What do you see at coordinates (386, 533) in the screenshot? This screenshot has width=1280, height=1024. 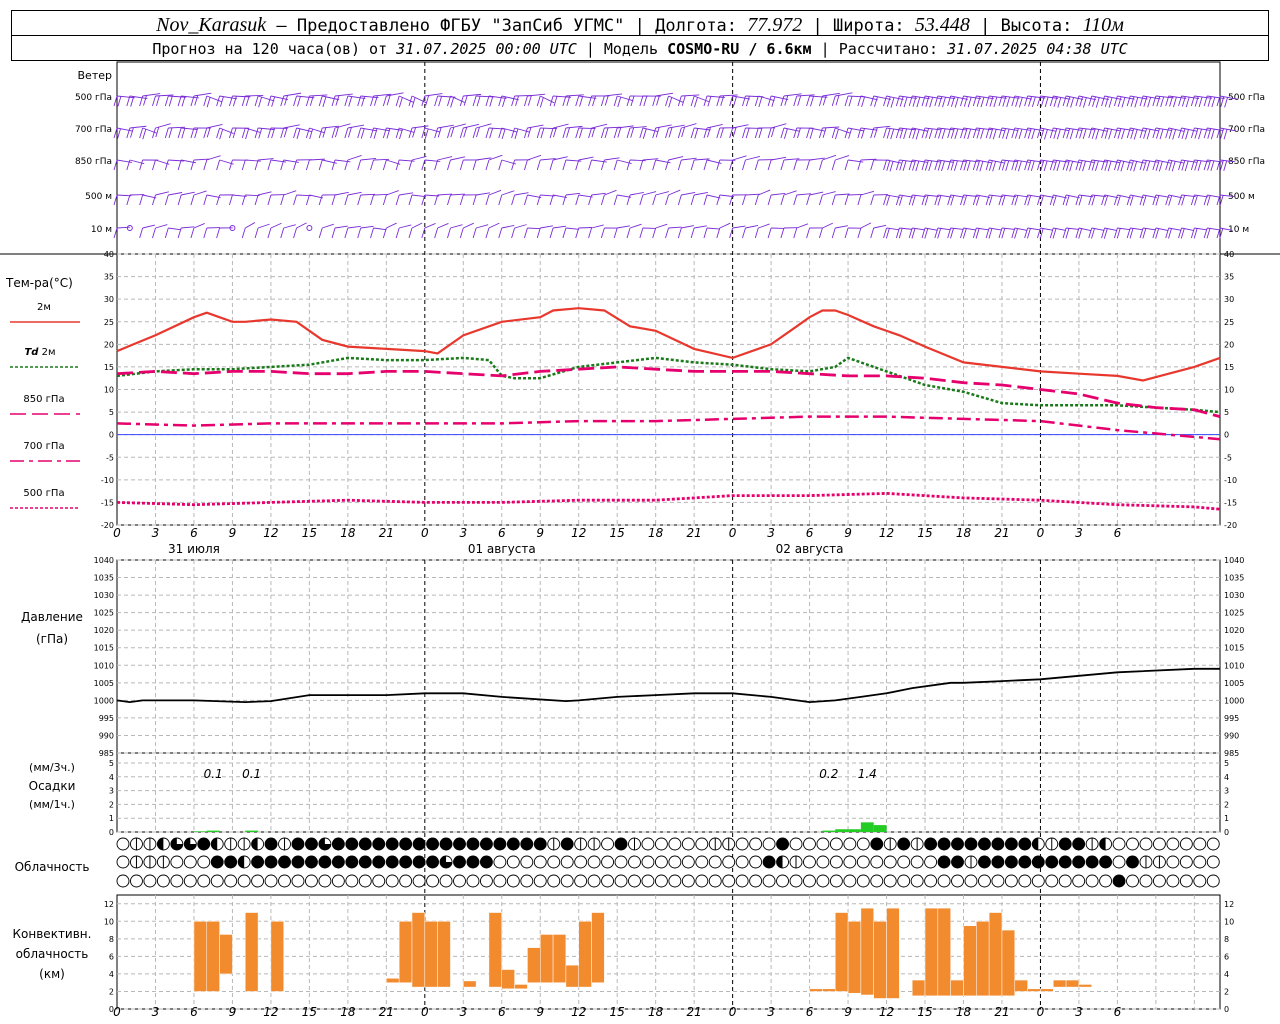 I see `hour-axis-label: 21` at bounding box center [386, 533].